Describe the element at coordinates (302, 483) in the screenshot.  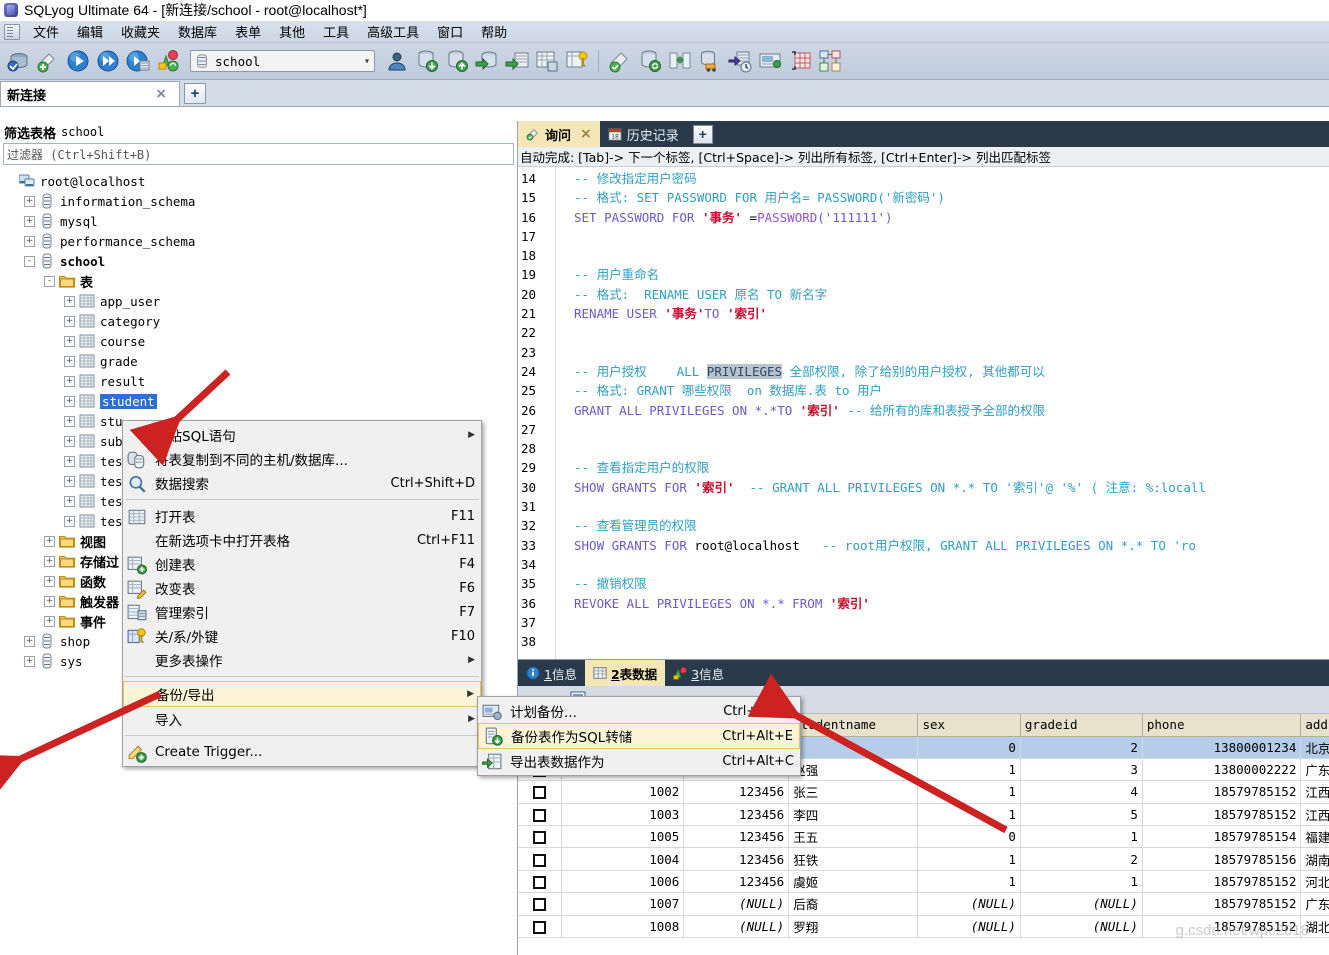
I see `menu-item-: 数据搜索 Ctrl+Shift+D` at that location.